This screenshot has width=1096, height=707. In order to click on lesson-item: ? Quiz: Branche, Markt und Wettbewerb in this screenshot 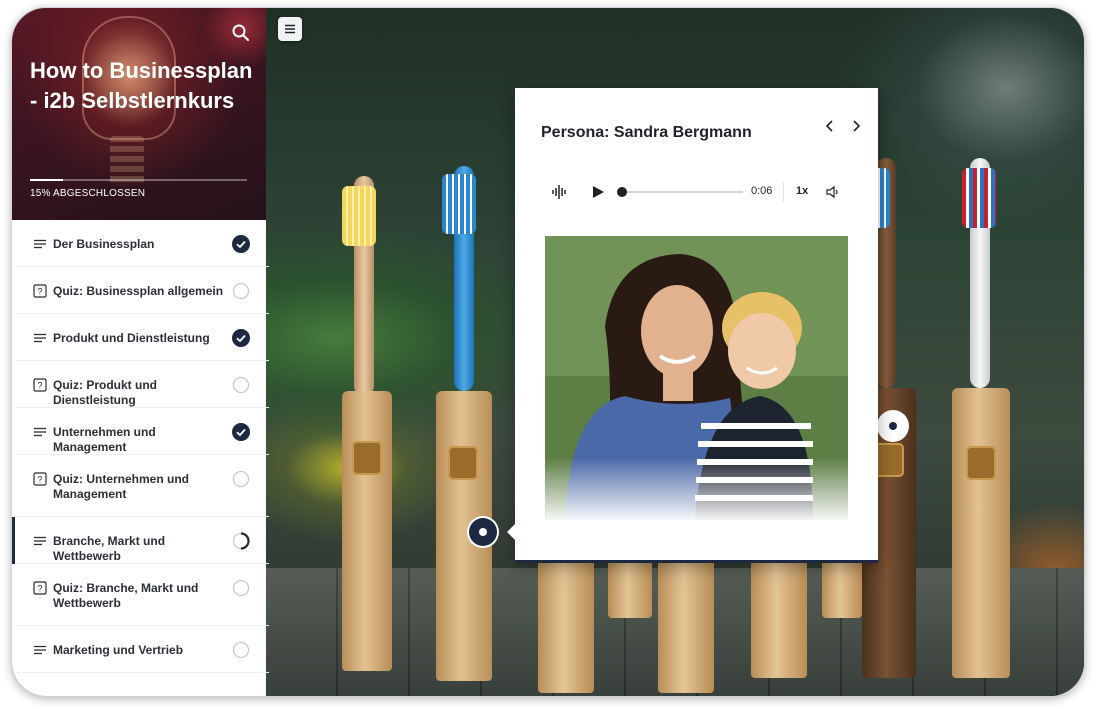, I will do `click(140, 595)`.